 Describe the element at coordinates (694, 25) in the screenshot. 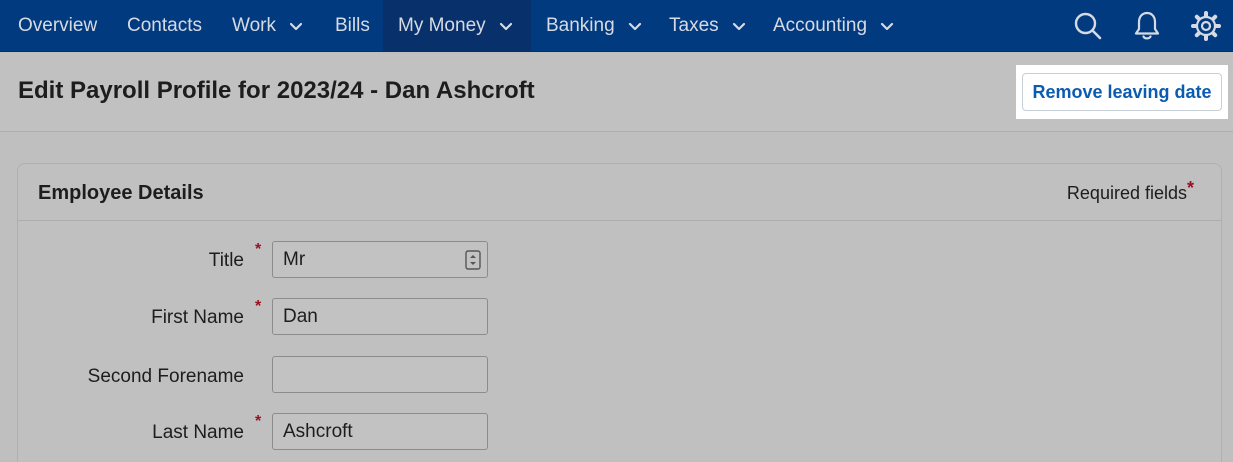

I see `nav-label: Taxes` at that location.